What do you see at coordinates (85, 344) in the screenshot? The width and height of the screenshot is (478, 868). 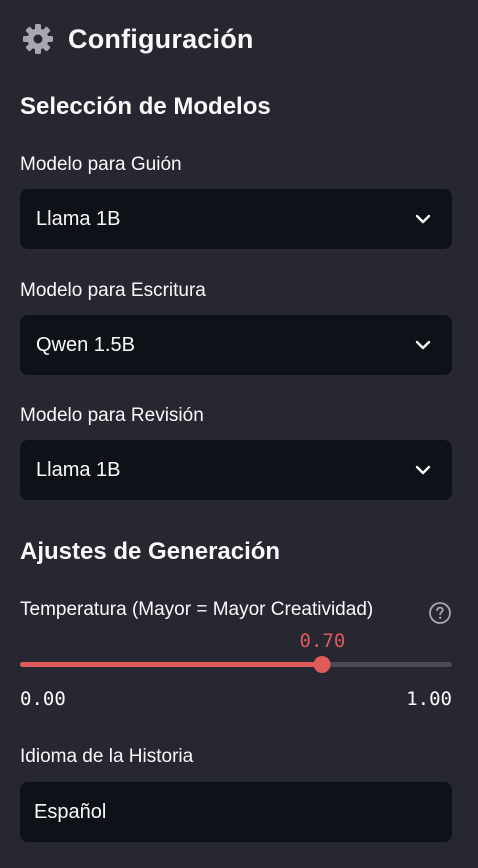 I see `writing-model-value: Qwen 1.5B` at bounding box center [85, 344].